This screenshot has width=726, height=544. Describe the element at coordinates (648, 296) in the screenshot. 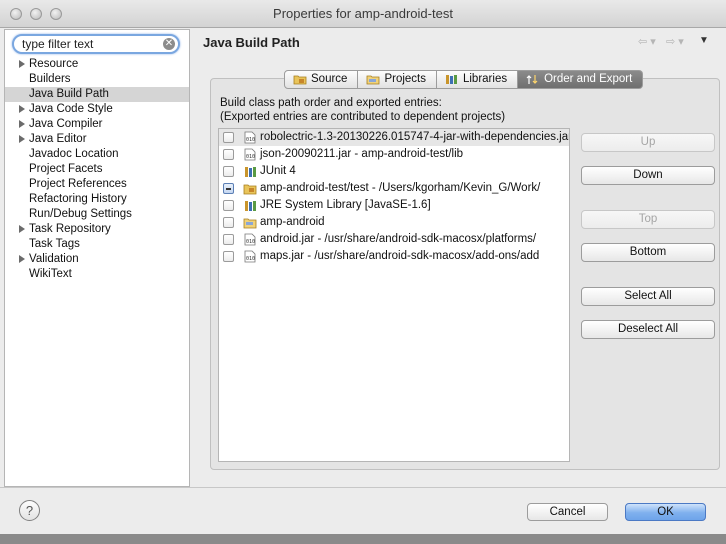

I see `select-all-button: Select All` at that location.